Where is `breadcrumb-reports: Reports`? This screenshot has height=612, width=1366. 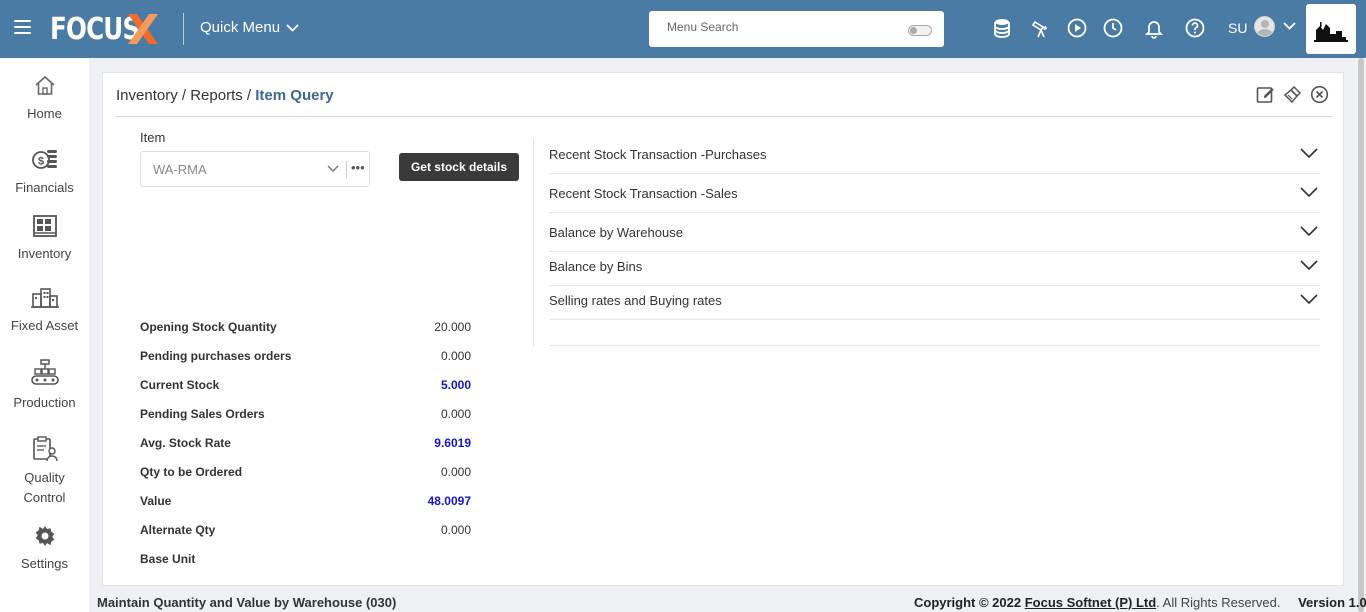
breadcrumb-reports: Reports is located at coordinates (216, 95).